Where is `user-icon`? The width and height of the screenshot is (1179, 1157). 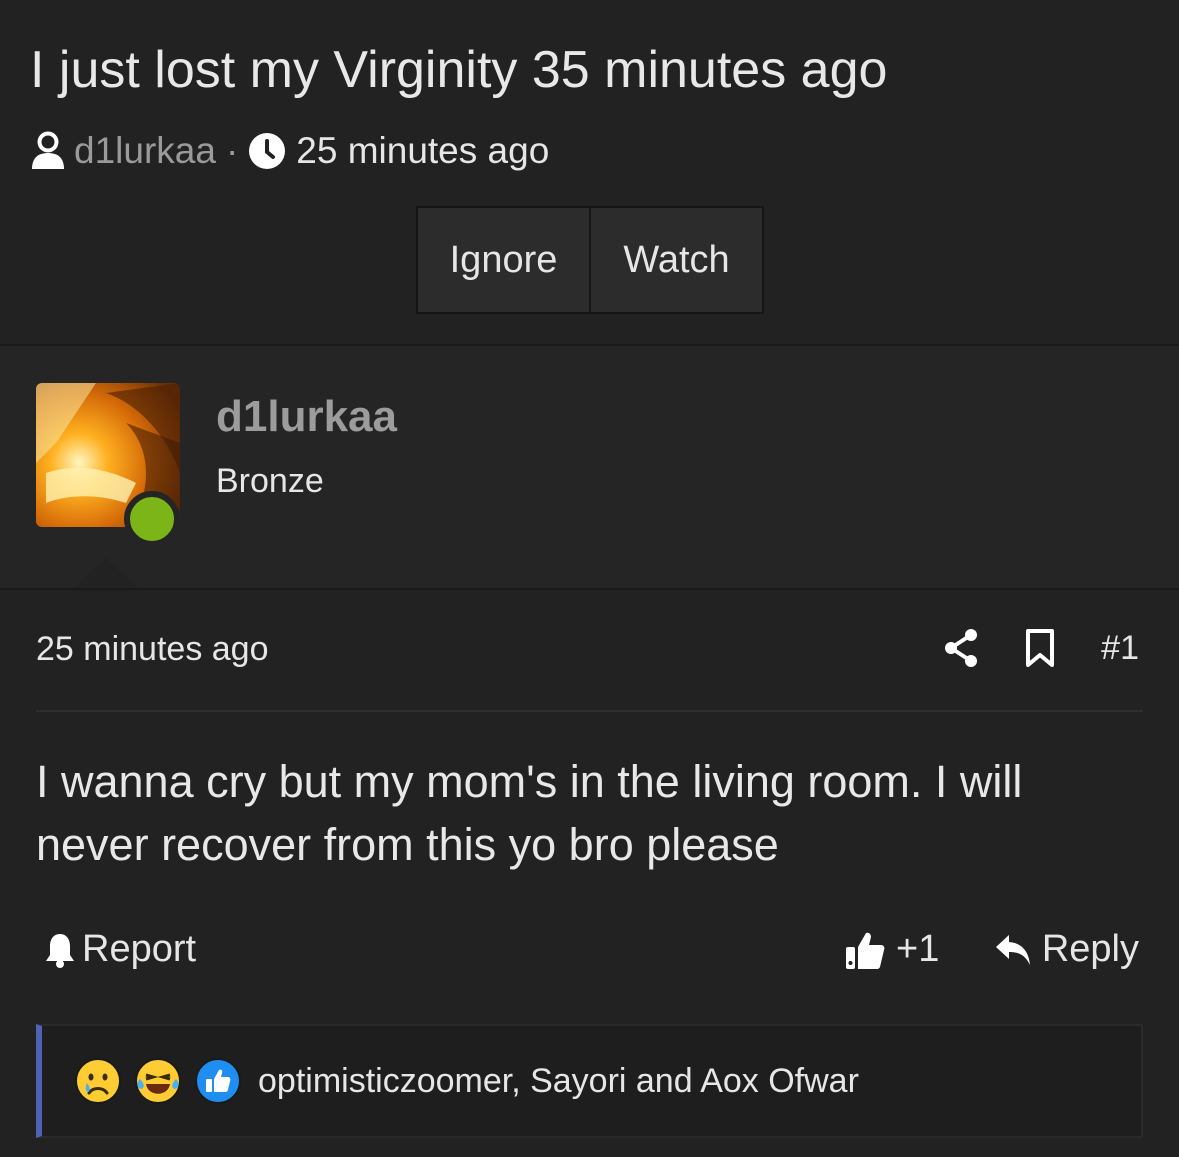 user-icon is located at coordinates (48, 150).